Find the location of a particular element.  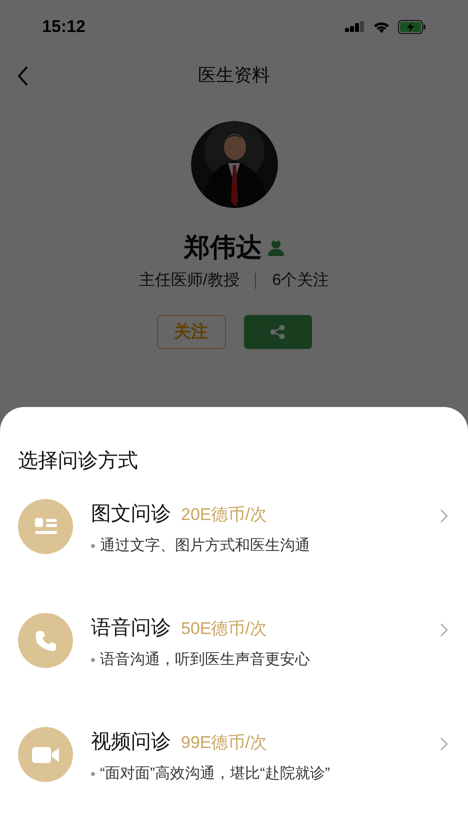

battery-icon is located at coordinates (412, 27).